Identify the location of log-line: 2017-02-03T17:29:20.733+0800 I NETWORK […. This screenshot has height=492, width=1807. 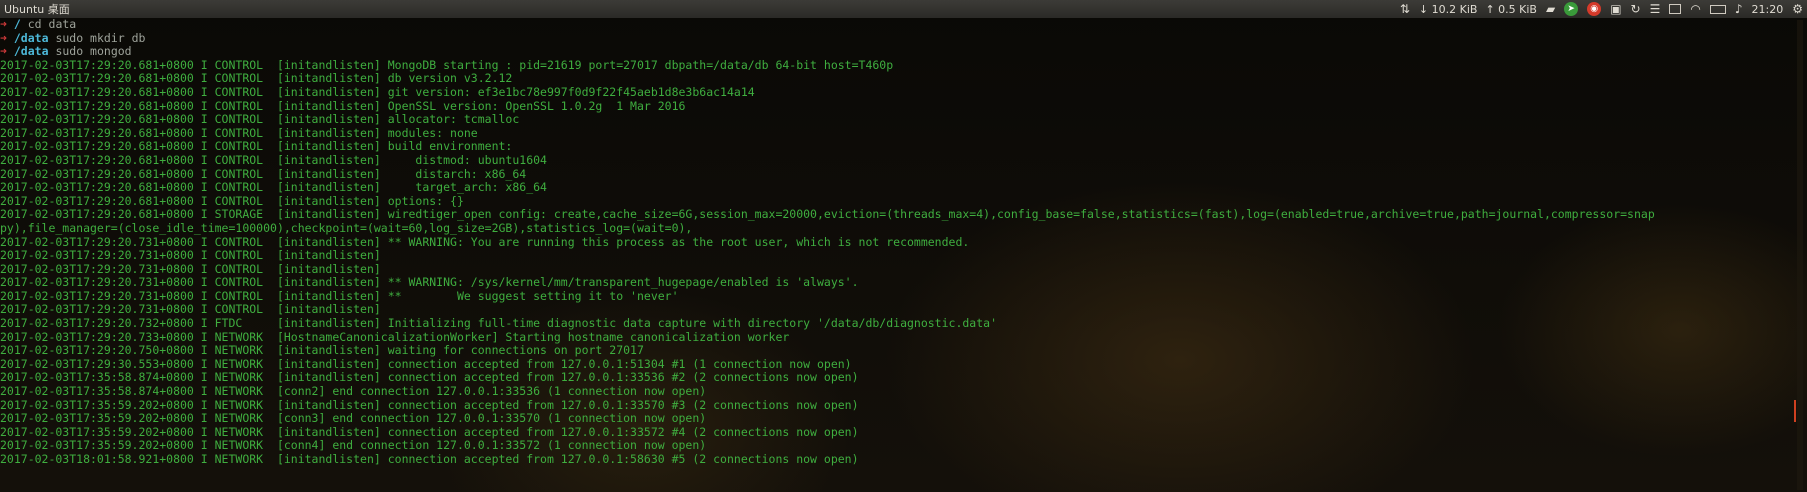
(395, 336).